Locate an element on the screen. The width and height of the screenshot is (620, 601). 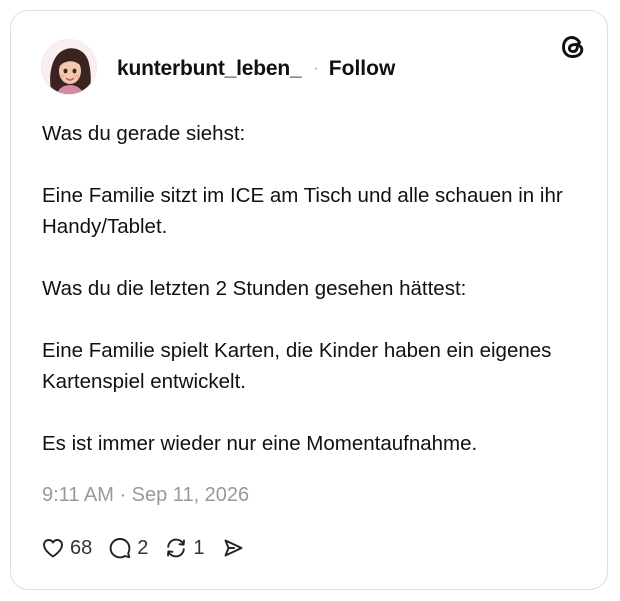
comment-icon is located at coordinates (120, 548).